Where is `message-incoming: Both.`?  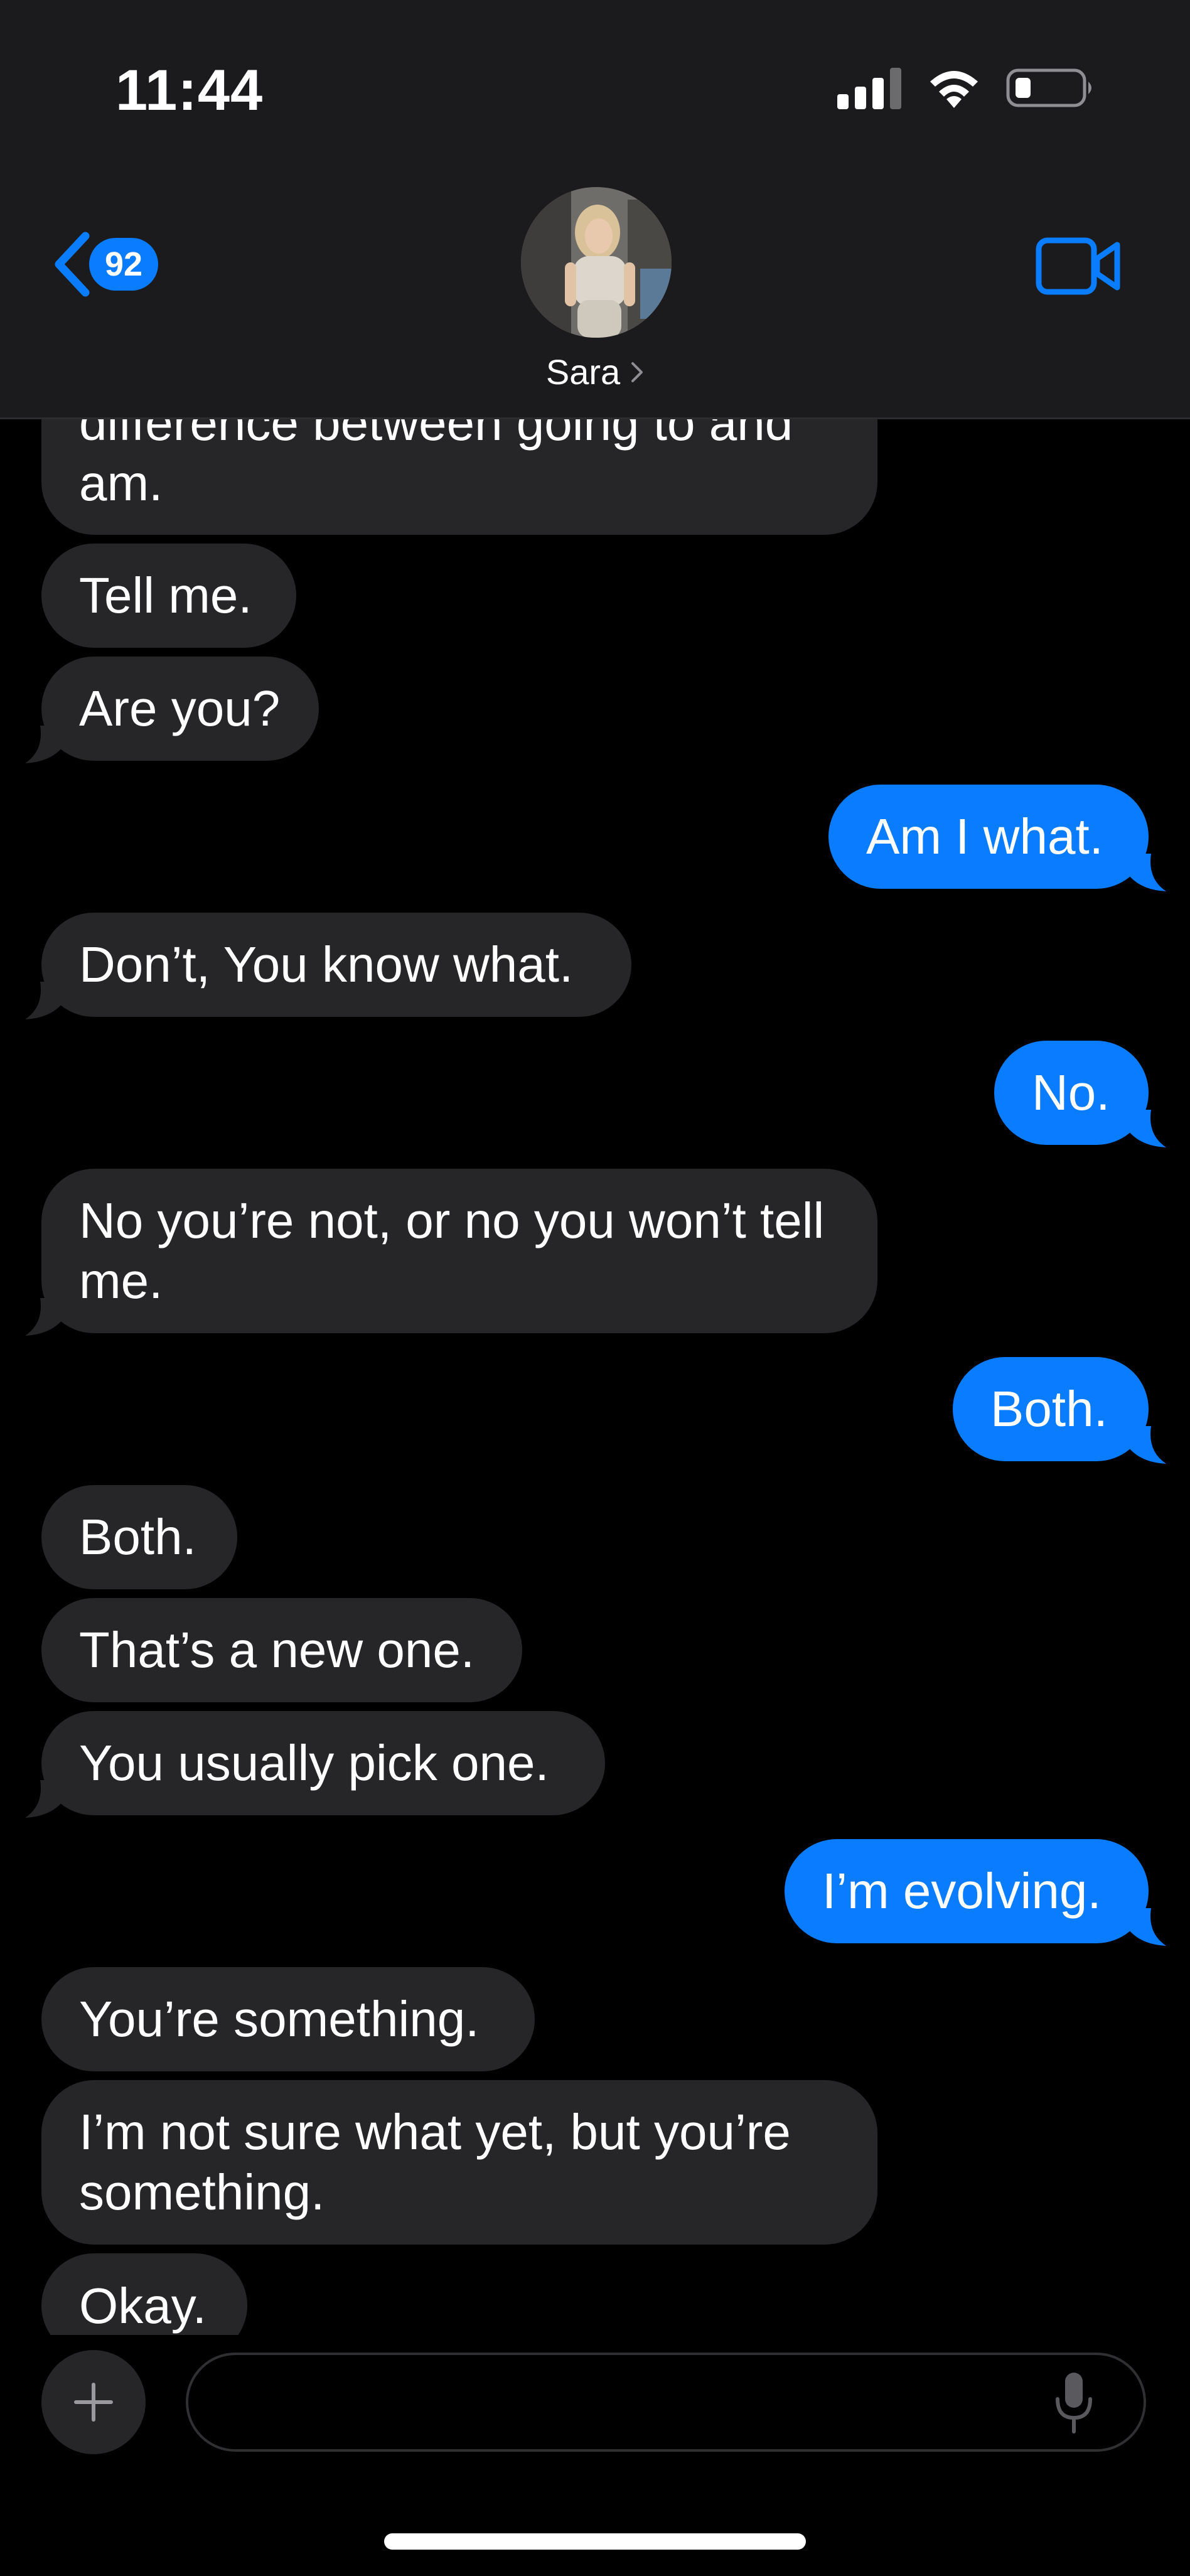
message-incoming: Both. is located at coordinates (139, 1537).